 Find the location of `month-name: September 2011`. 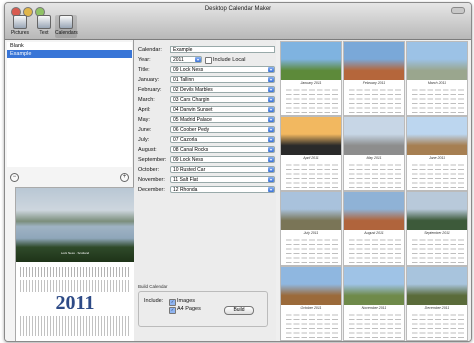

month-name: September 2011 is located at coordinates (437, 233).